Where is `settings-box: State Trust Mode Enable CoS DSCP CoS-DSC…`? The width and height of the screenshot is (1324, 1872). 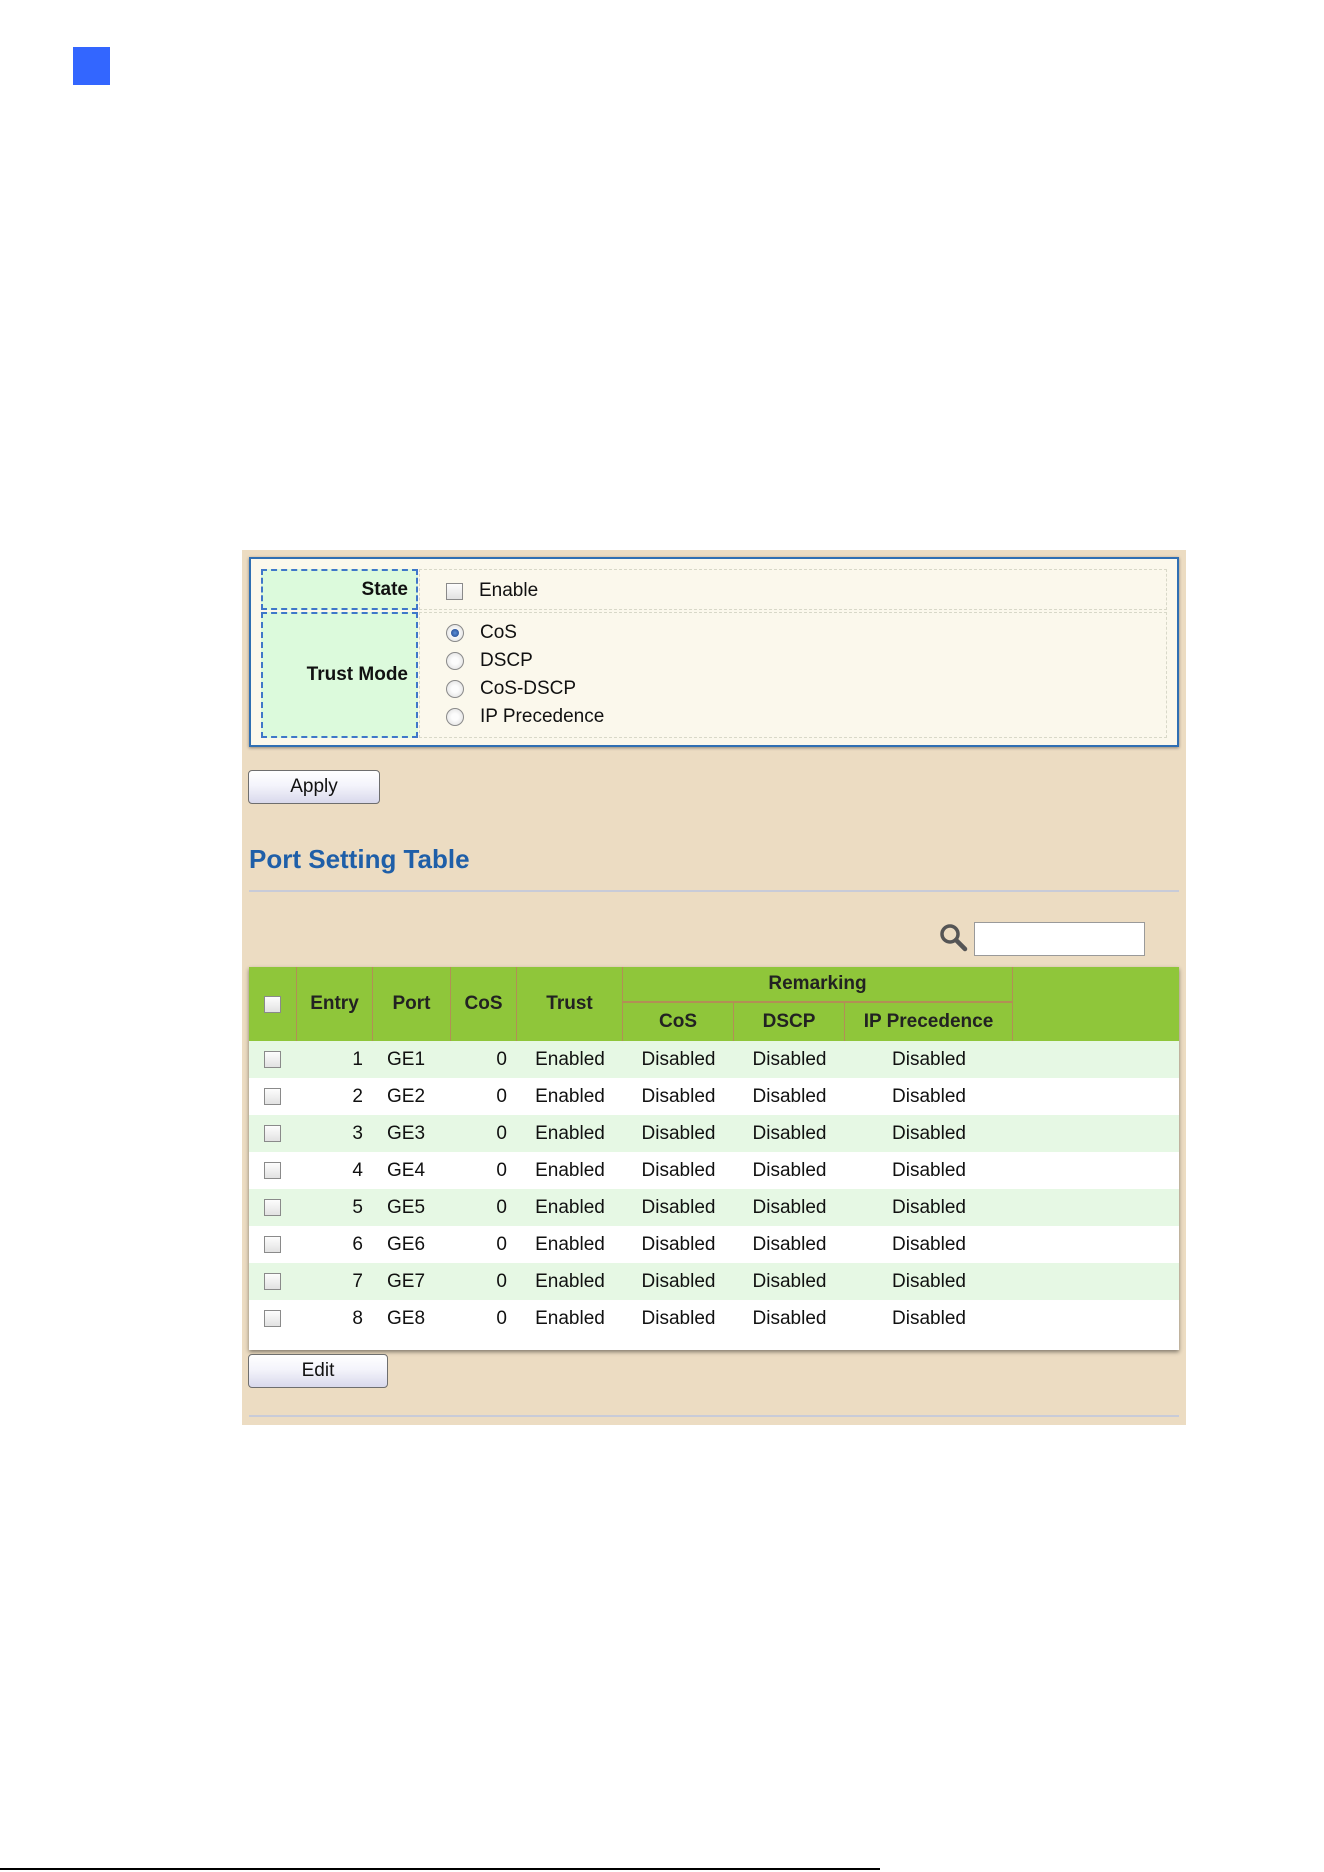
settings-box: State Trust Mode Enable CoS DSCP CoS-DSC… is located at coordinates (714, 652).